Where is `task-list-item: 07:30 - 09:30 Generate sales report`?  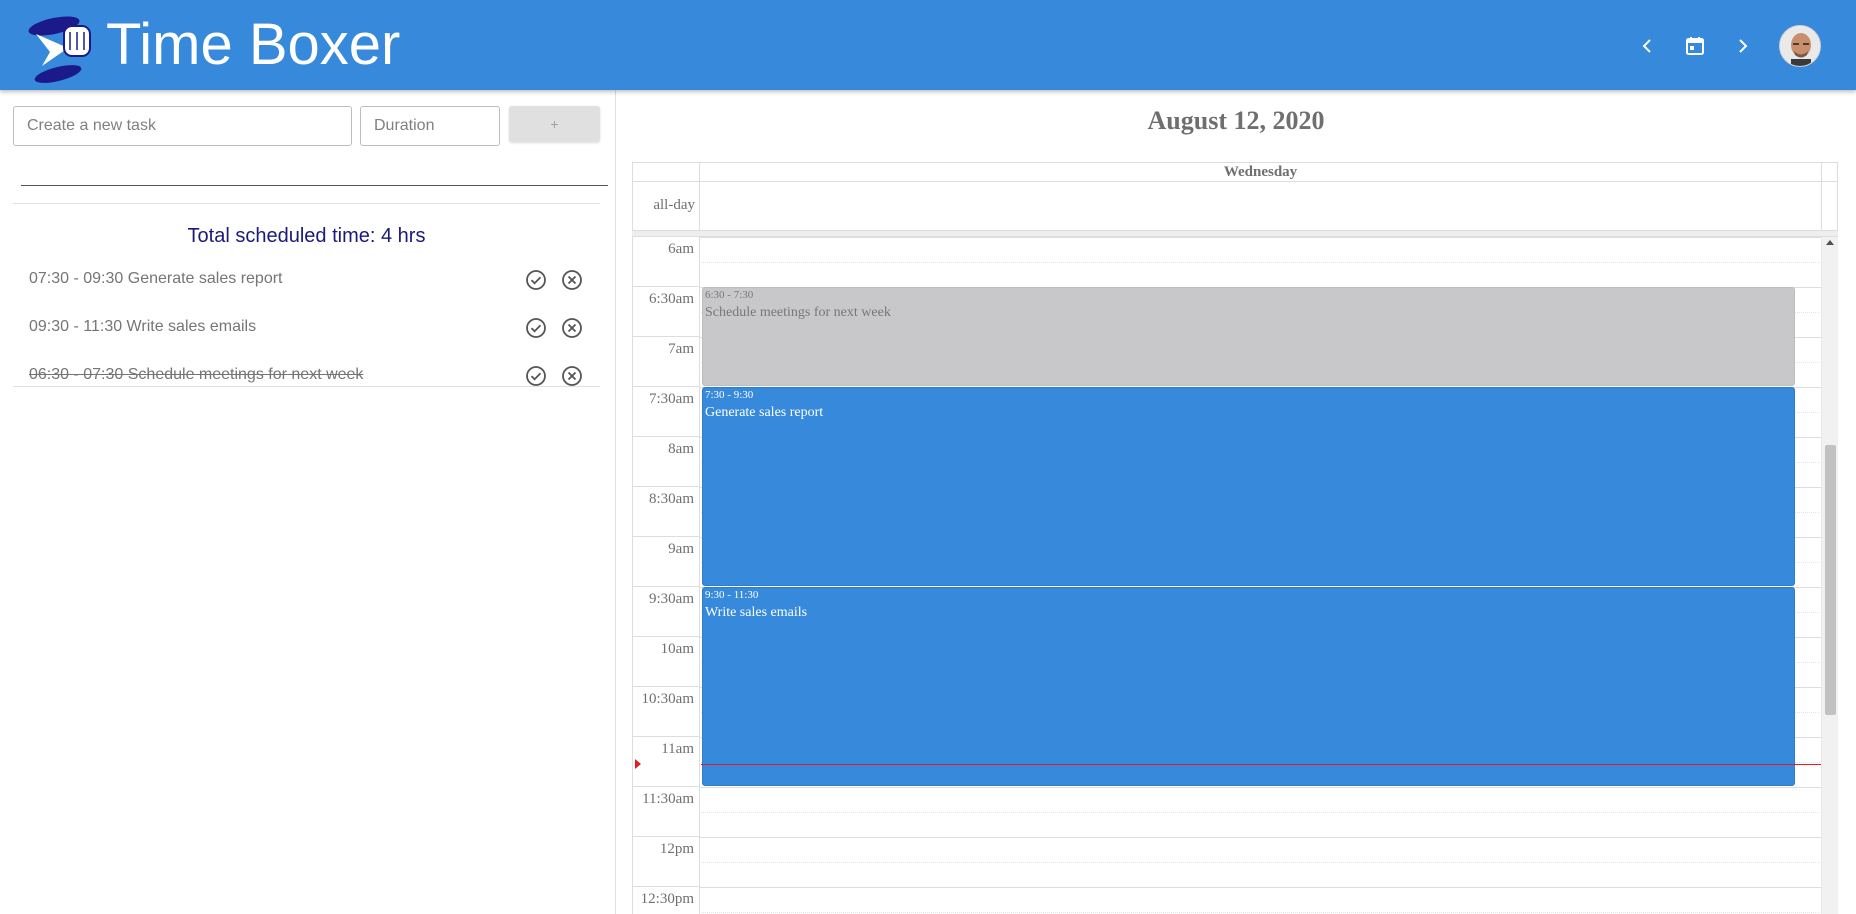
task-list-item: 07:30 - 09:30 Generate sales report is located at coordinates (306, 280).